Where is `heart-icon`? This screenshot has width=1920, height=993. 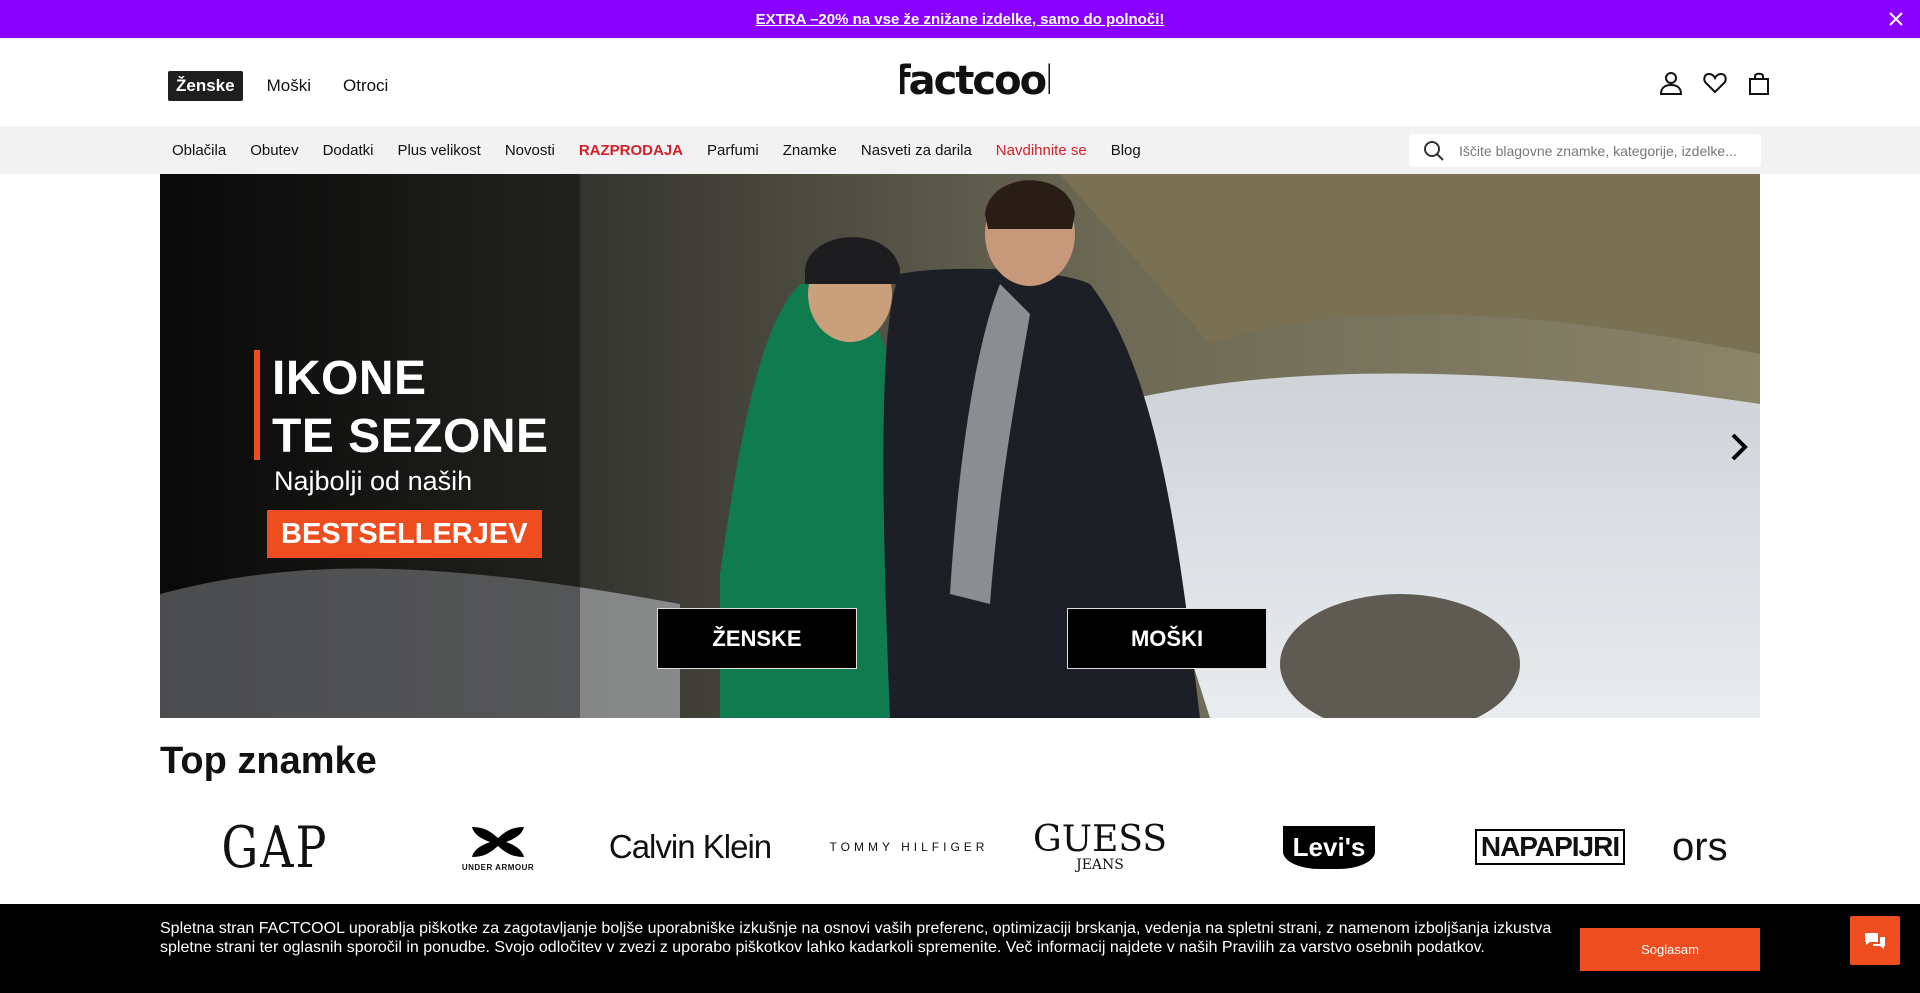
heart-icon is located at coordinates (1715, 83).